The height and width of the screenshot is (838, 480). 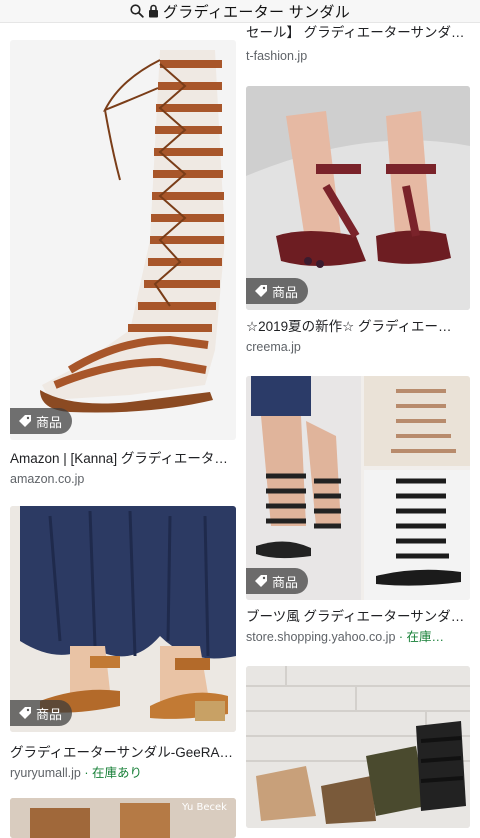 What do you see at coordinates (153, 11) in the screenshot?
I see `lock-icon` at bounding box center [153, 11].